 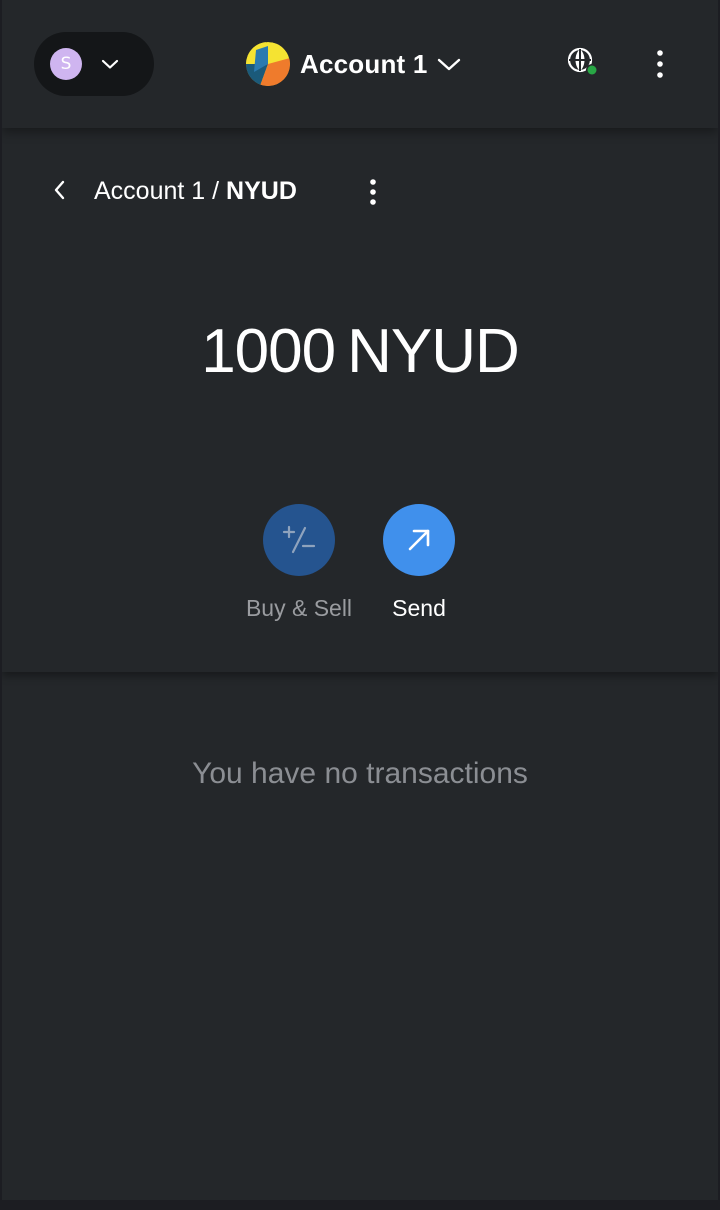 What do you see at coordinates (433, 351) in the screenshot?
I see `balance-unit: NYUD` at bounding box center [433, 351].